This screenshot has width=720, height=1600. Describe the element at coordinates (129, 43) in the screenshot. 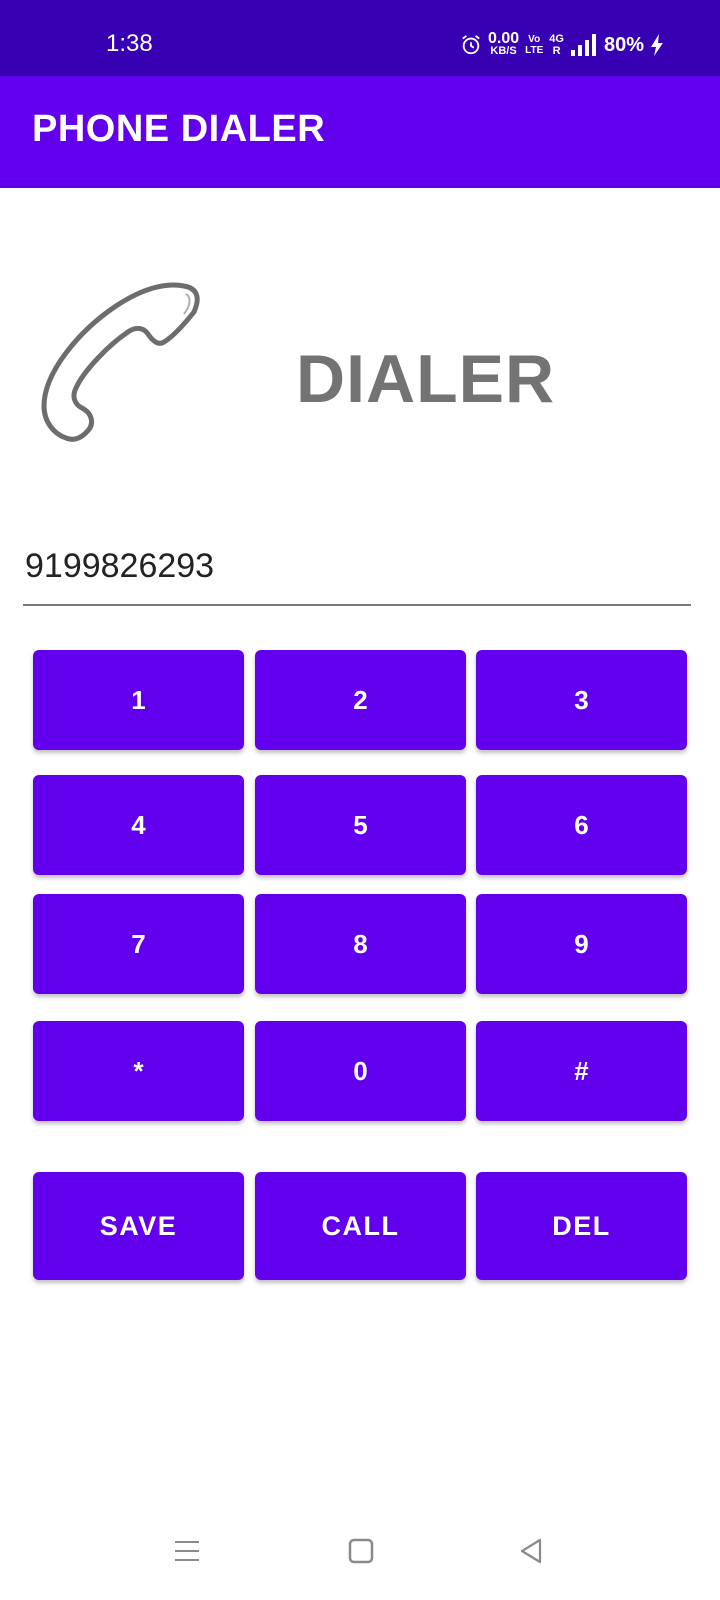

I see `status-time: 1:38` at that location.